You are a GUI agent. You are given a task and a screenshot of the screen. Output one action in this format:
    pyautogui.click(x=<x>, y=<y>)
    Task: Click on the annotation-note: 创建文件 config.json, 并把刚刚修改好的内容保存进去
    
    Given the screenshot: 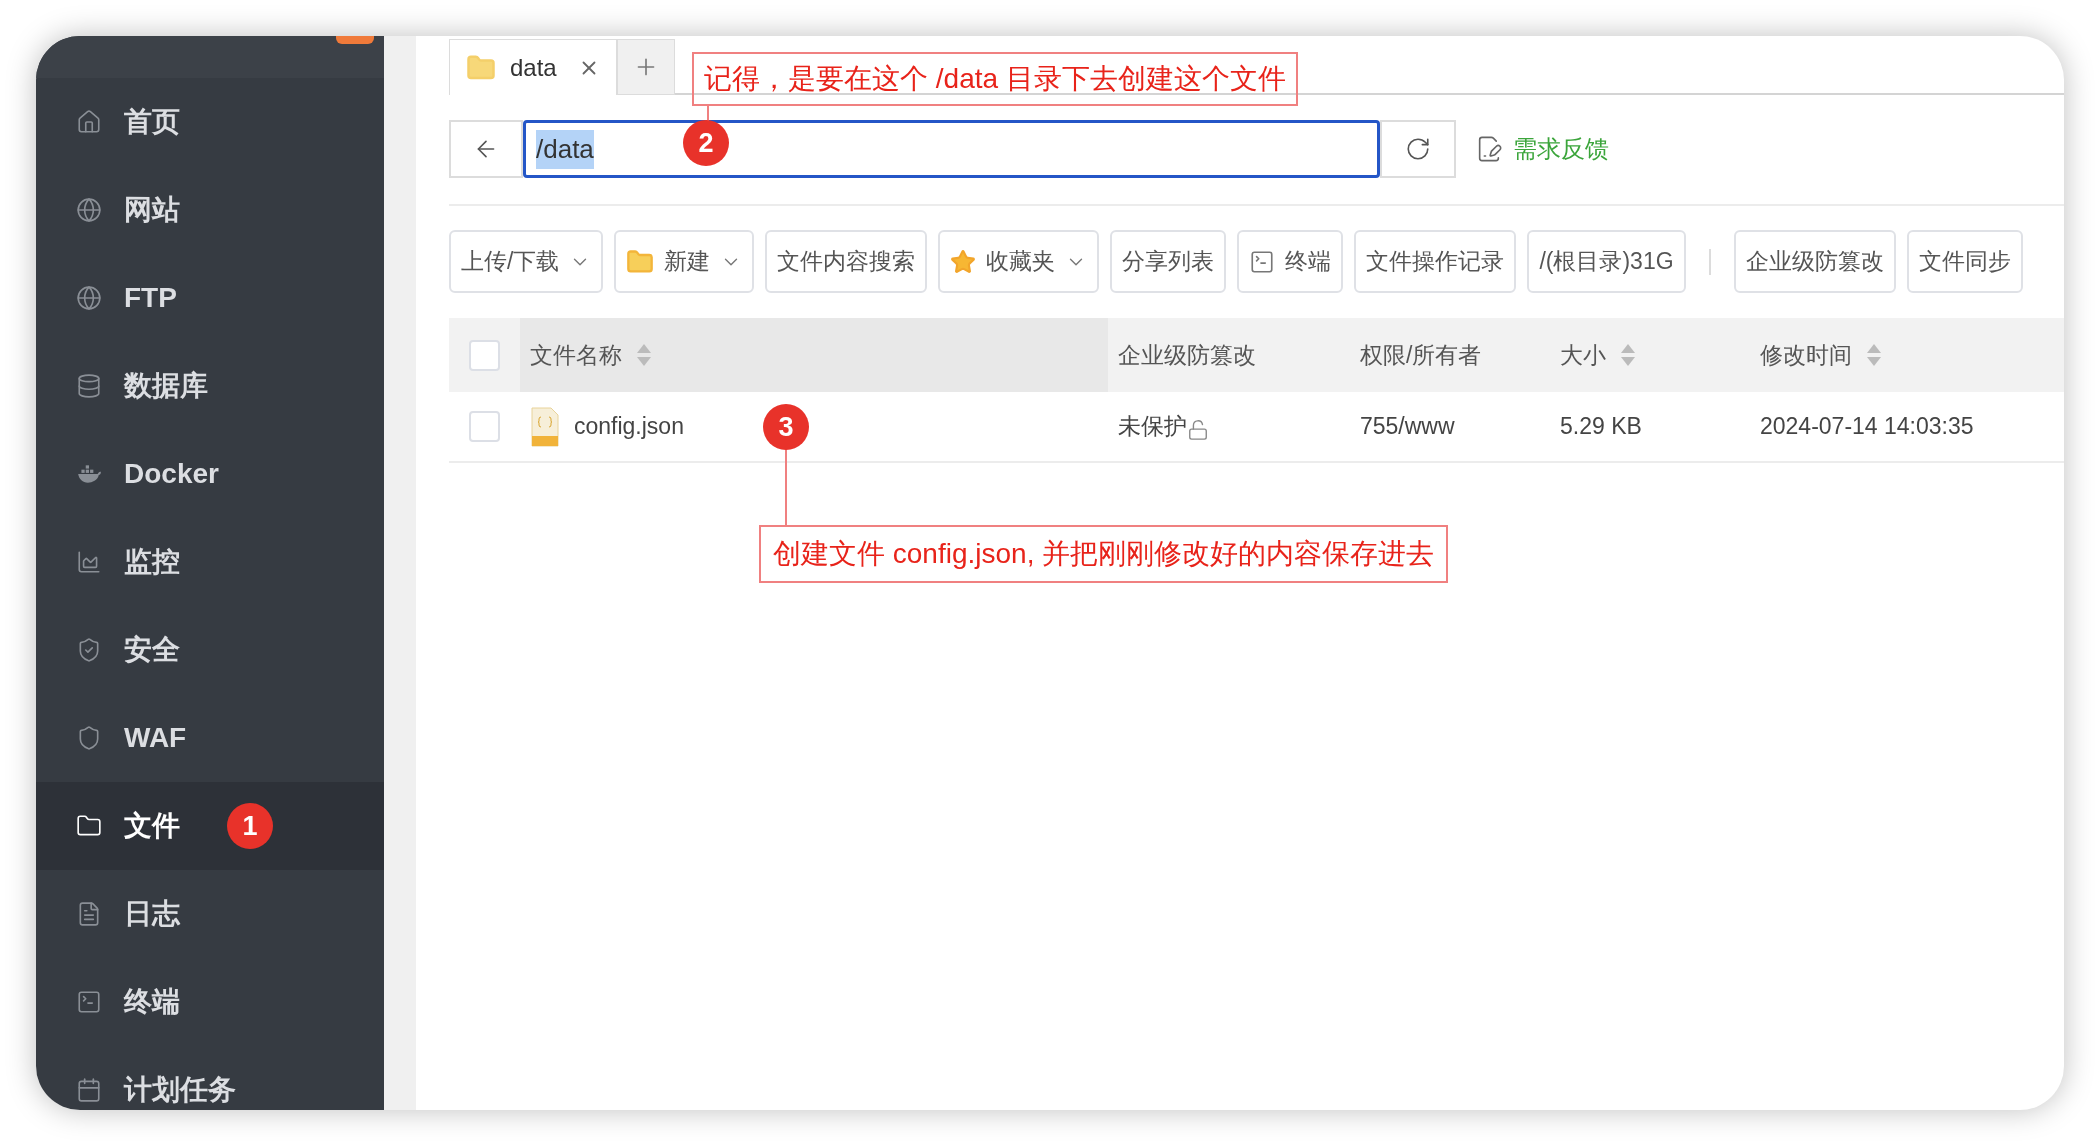 What is the action you would take?
    pyautogui.click(x=1104, y=554)
    